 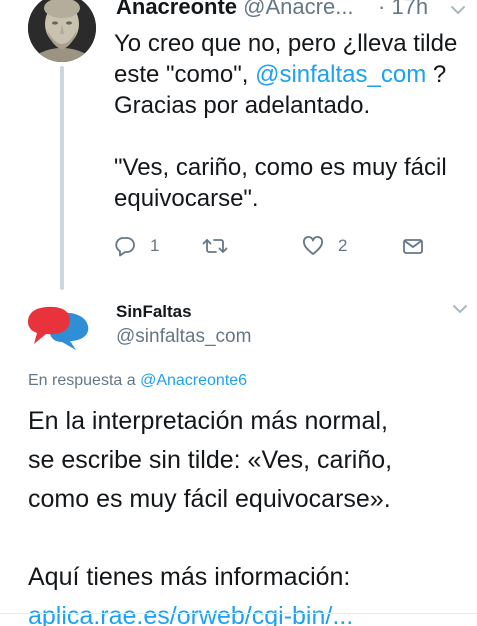 What do you see at coordinates (436, 74) in the screenshot?
I see `parent-text-segment: ?` at bounding box center [436, 74].